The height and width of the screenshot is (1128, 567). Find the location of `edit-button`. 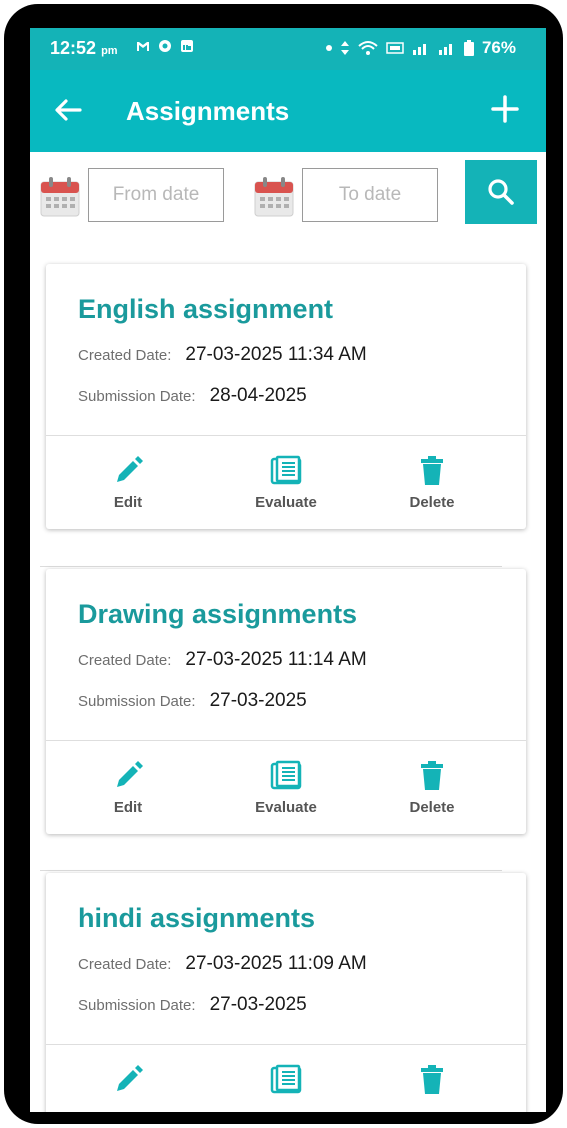

edit-button is located at coordinates (128, 1080).